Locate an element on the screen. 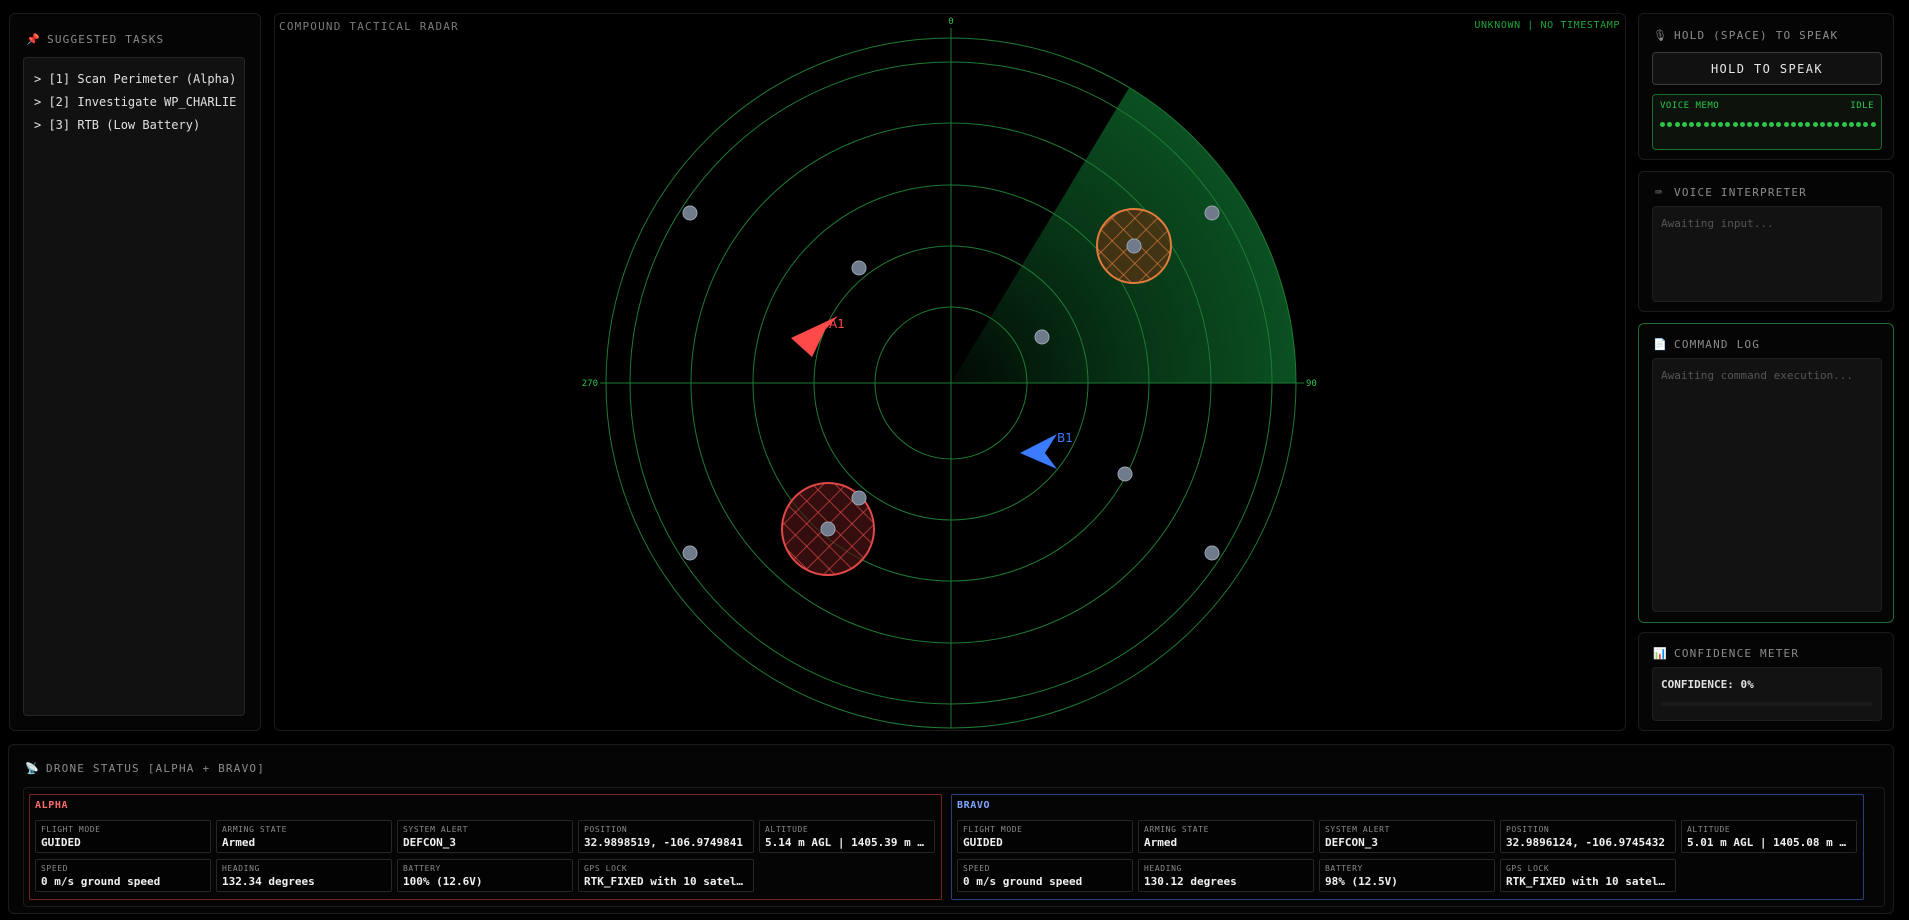 This screenshot has height=920, width=1909. heading-cell: HEADING 132.34 degrees is located at coordinates (304, 875).